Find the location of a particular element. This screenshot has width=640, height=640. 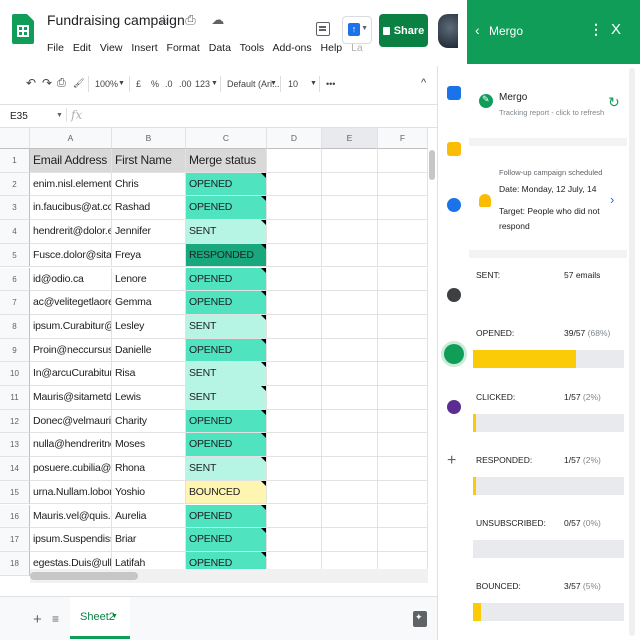

increase-decimal-button: .00 is located at coordinates (185, 84).